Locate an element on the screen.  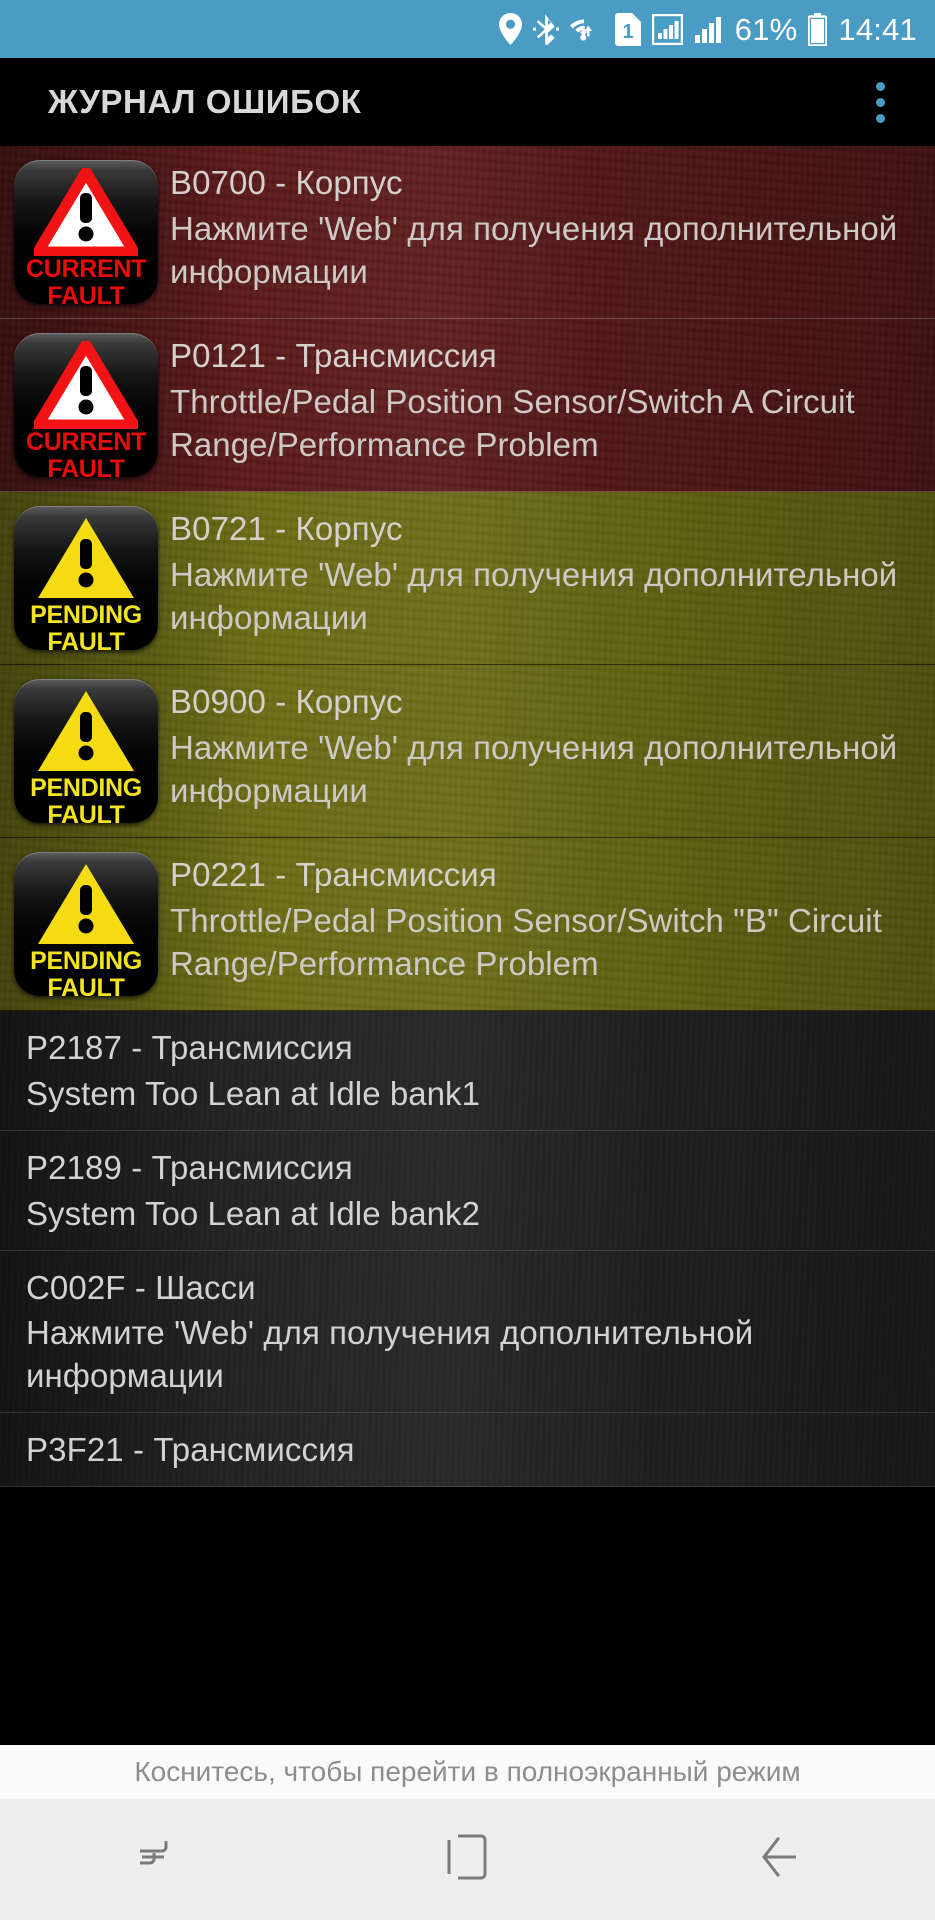
back-icon is located at coordinates (779, 1859).